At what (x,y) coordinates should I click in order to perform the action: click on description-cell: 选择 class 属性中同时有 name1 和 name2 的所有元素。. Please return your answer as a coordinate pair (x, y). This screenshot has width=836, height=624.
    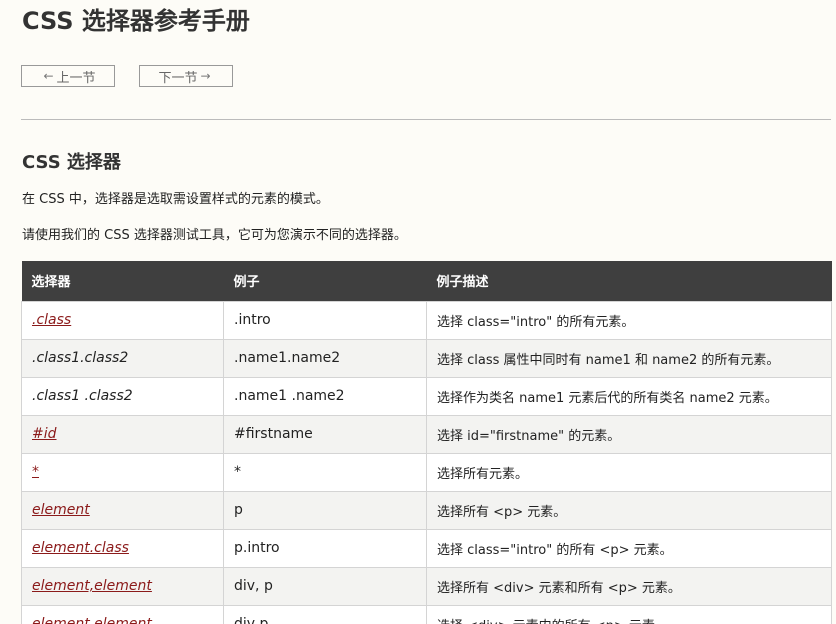
    Looking at the image, I should click on (629, 358).